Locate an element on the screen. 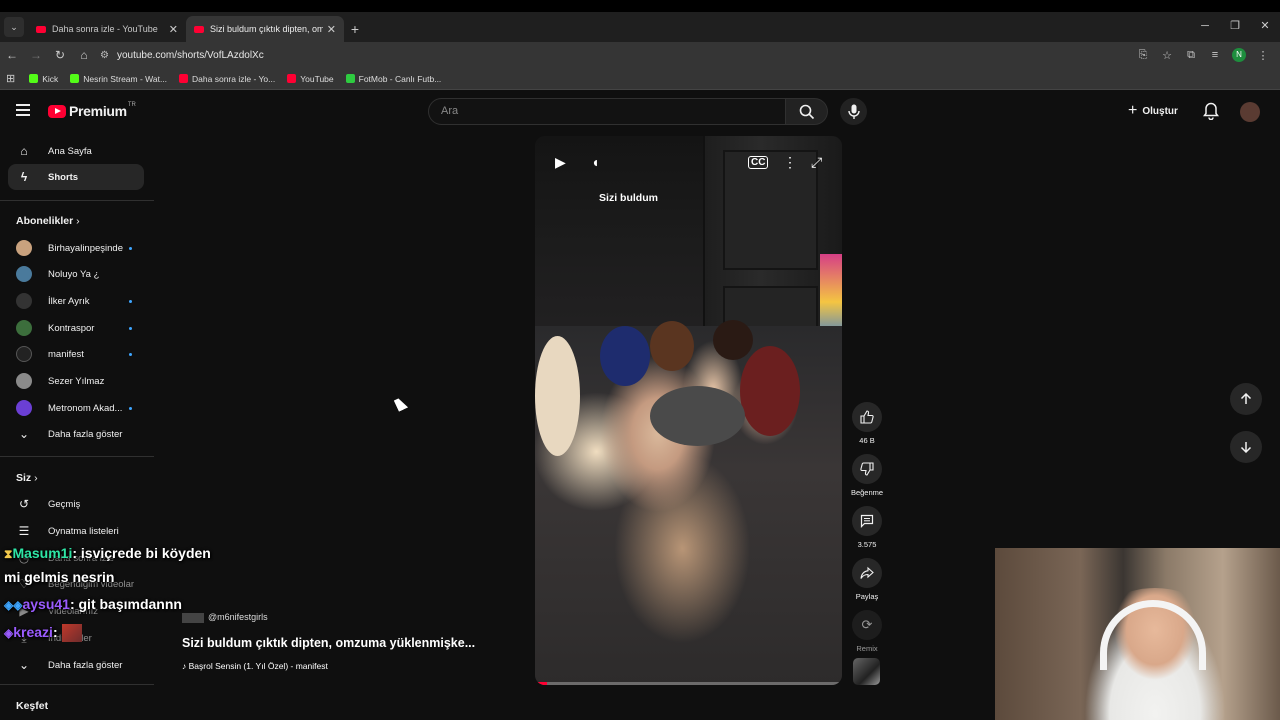 The image size is (1280, 720). captions-icon: CC is located at coordinates (758, 162).